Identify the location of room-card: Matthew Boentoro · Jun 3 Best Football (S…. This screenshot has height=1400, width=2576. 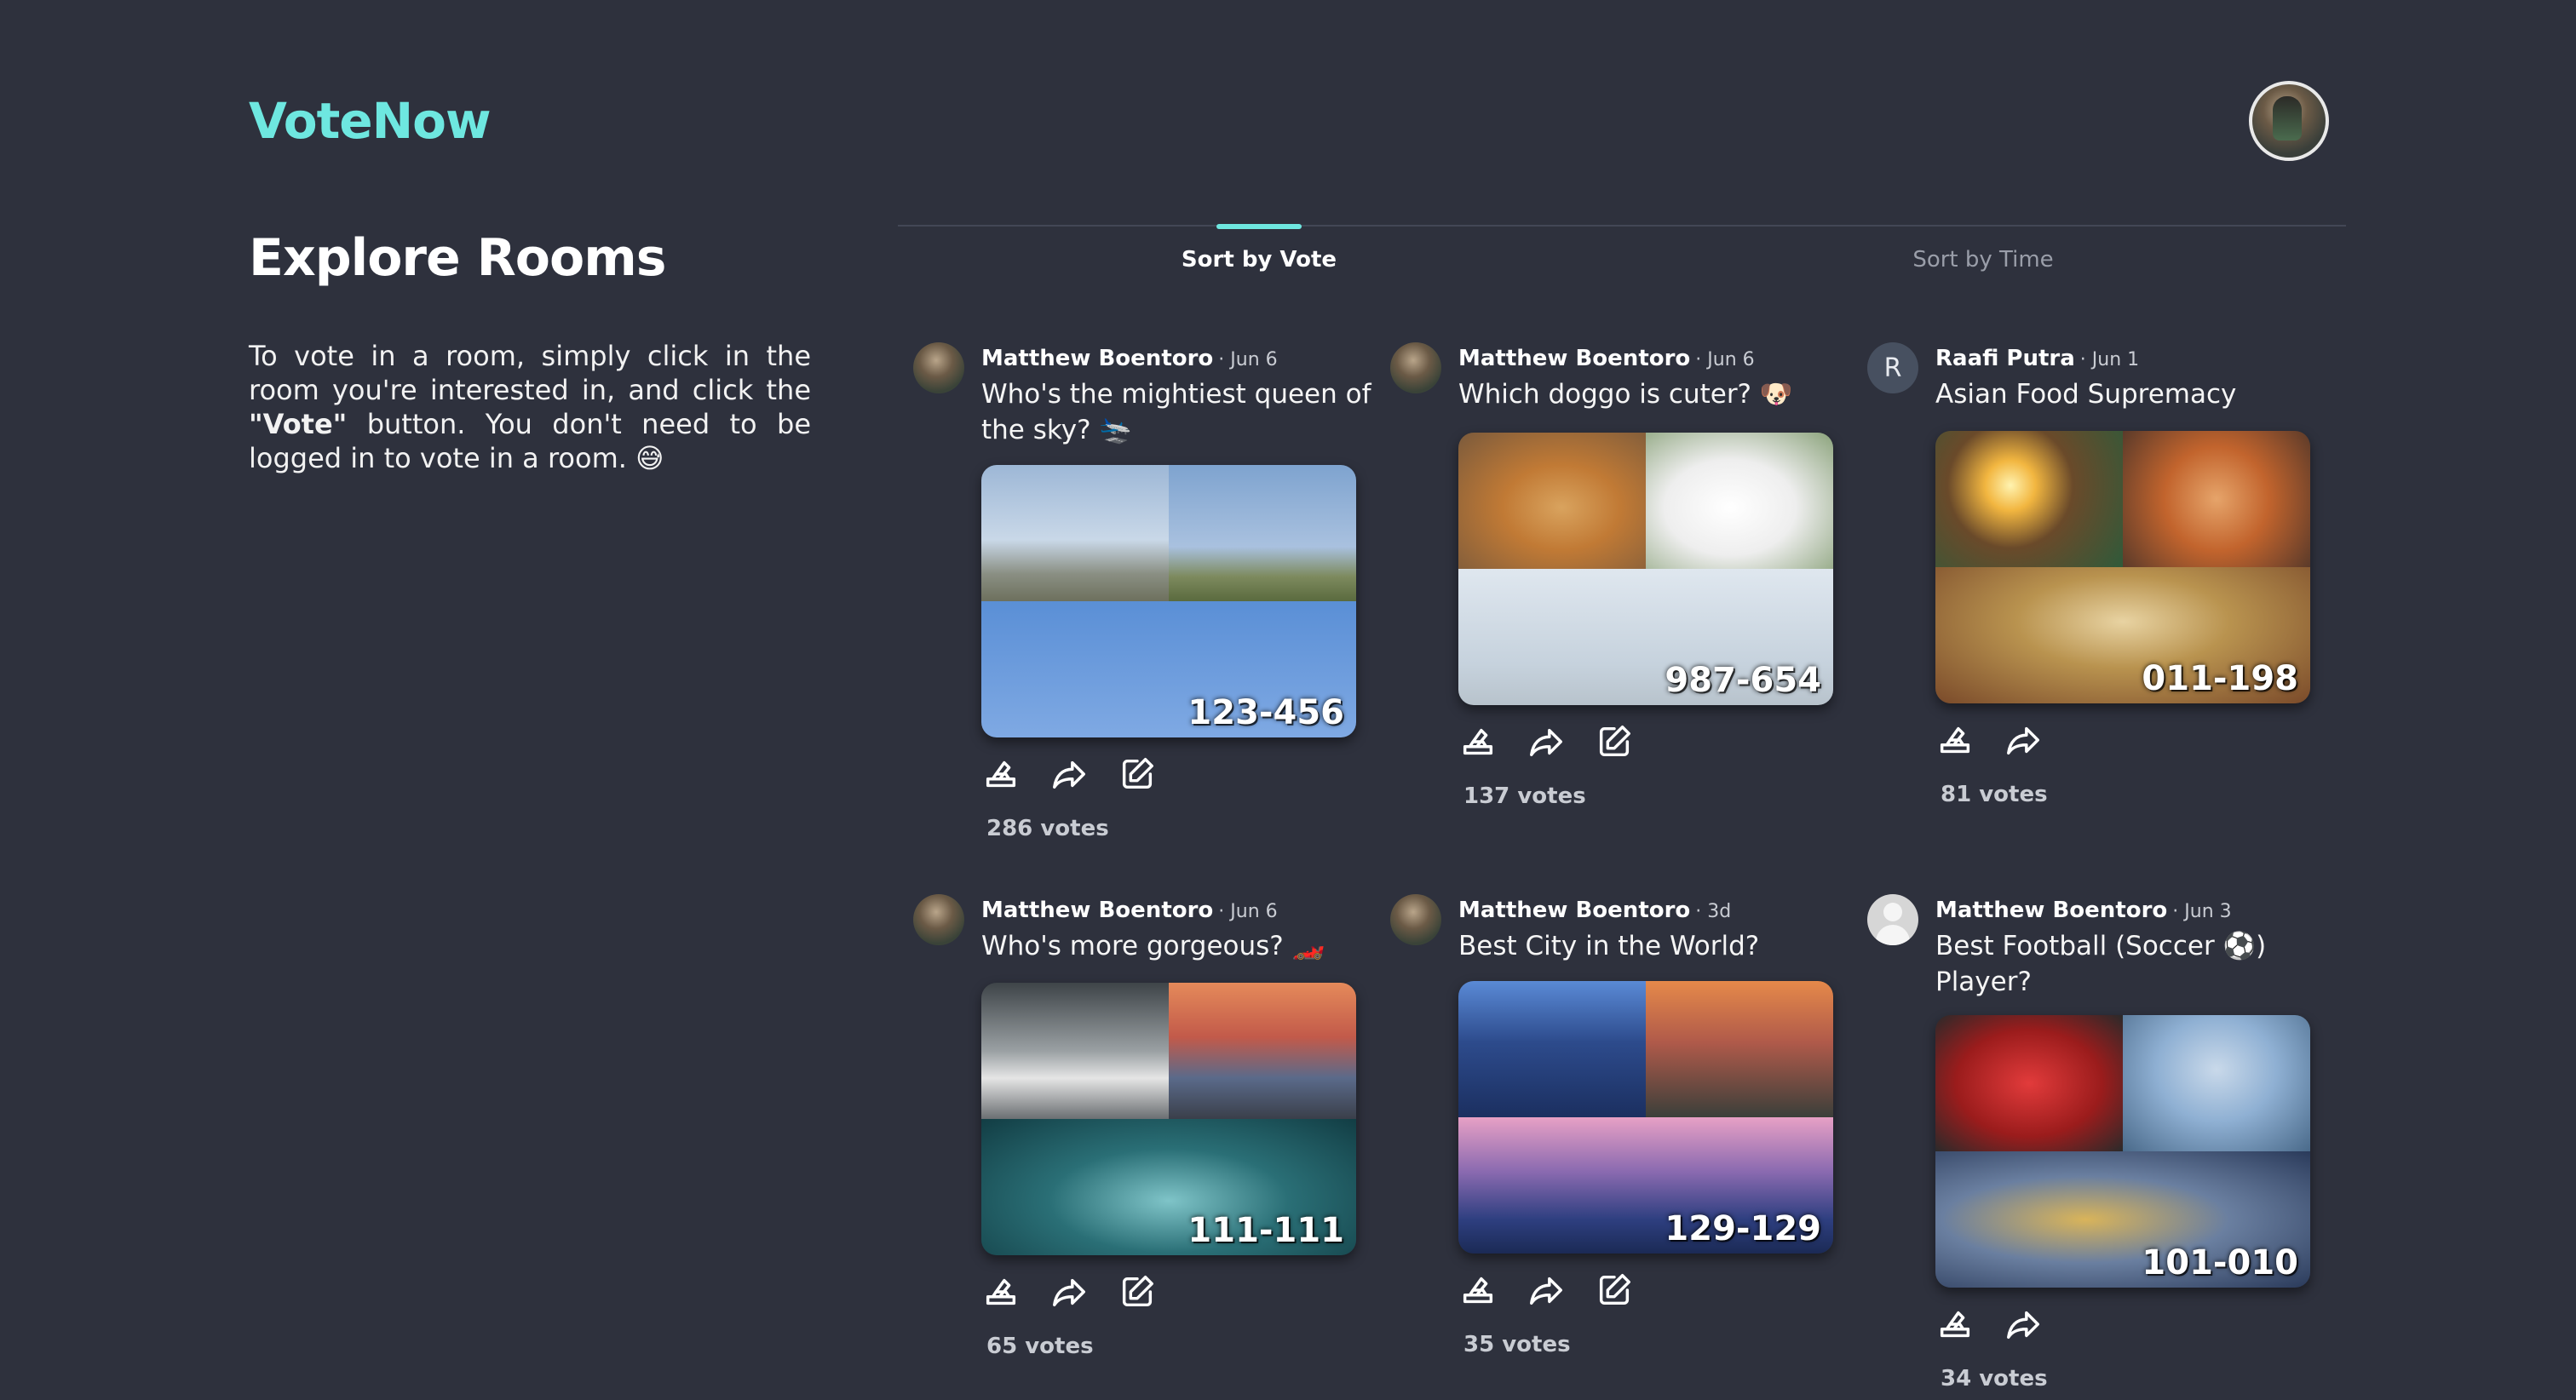
(2097, 1147).